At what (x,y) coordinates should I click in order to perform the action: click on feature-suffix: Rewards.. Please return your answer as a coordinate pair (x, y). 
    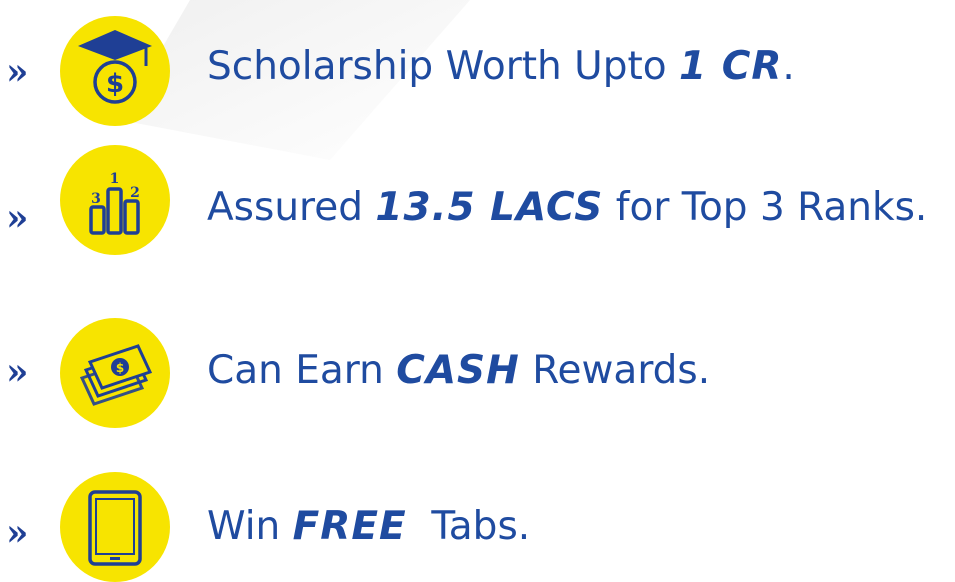
    Looking at the image, I should click on (615, 370).